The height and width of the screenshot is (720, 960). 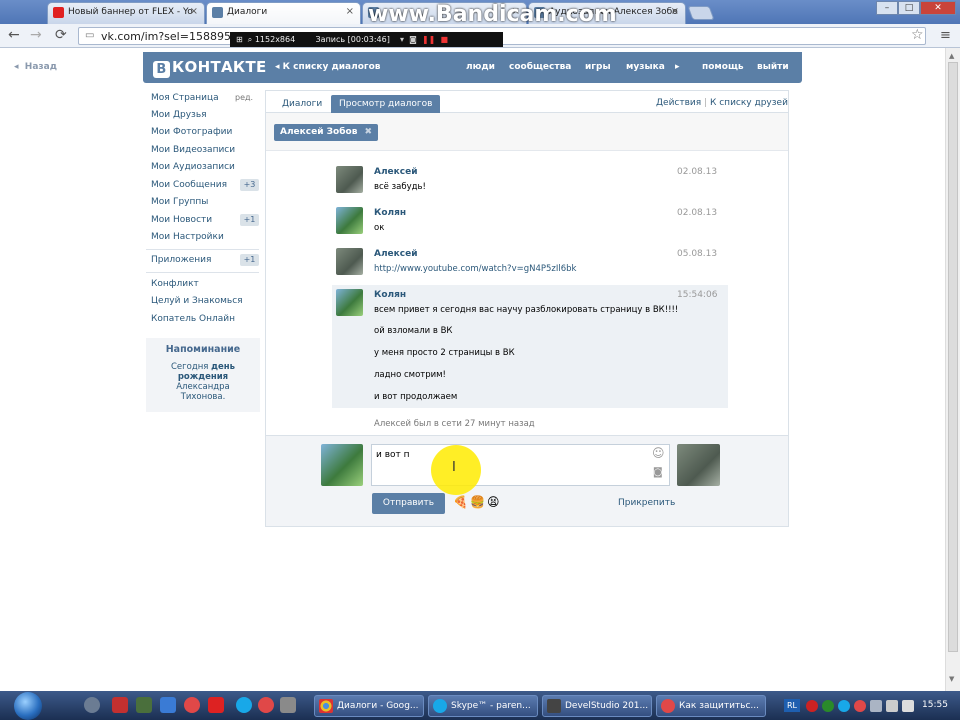 What do you see at coordinates (249, 185) in the screenshot?
I see `messages-count-badge: +3` at bounding box center [249, 185].